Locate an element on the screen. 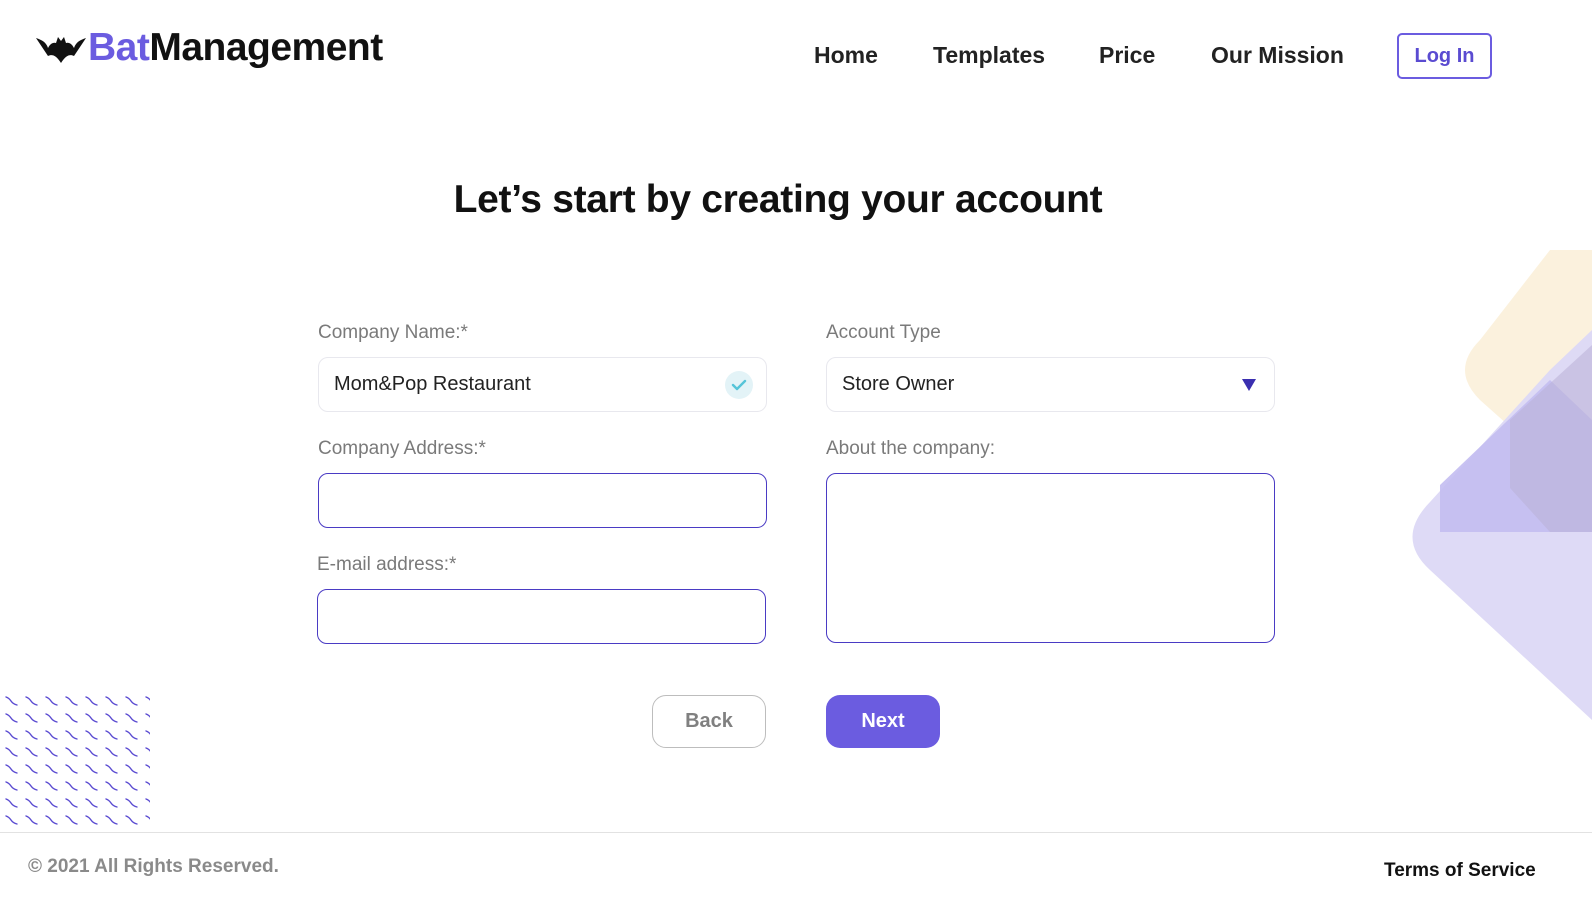  brand-logo: BatManagement is located at coordinates (209, 48).